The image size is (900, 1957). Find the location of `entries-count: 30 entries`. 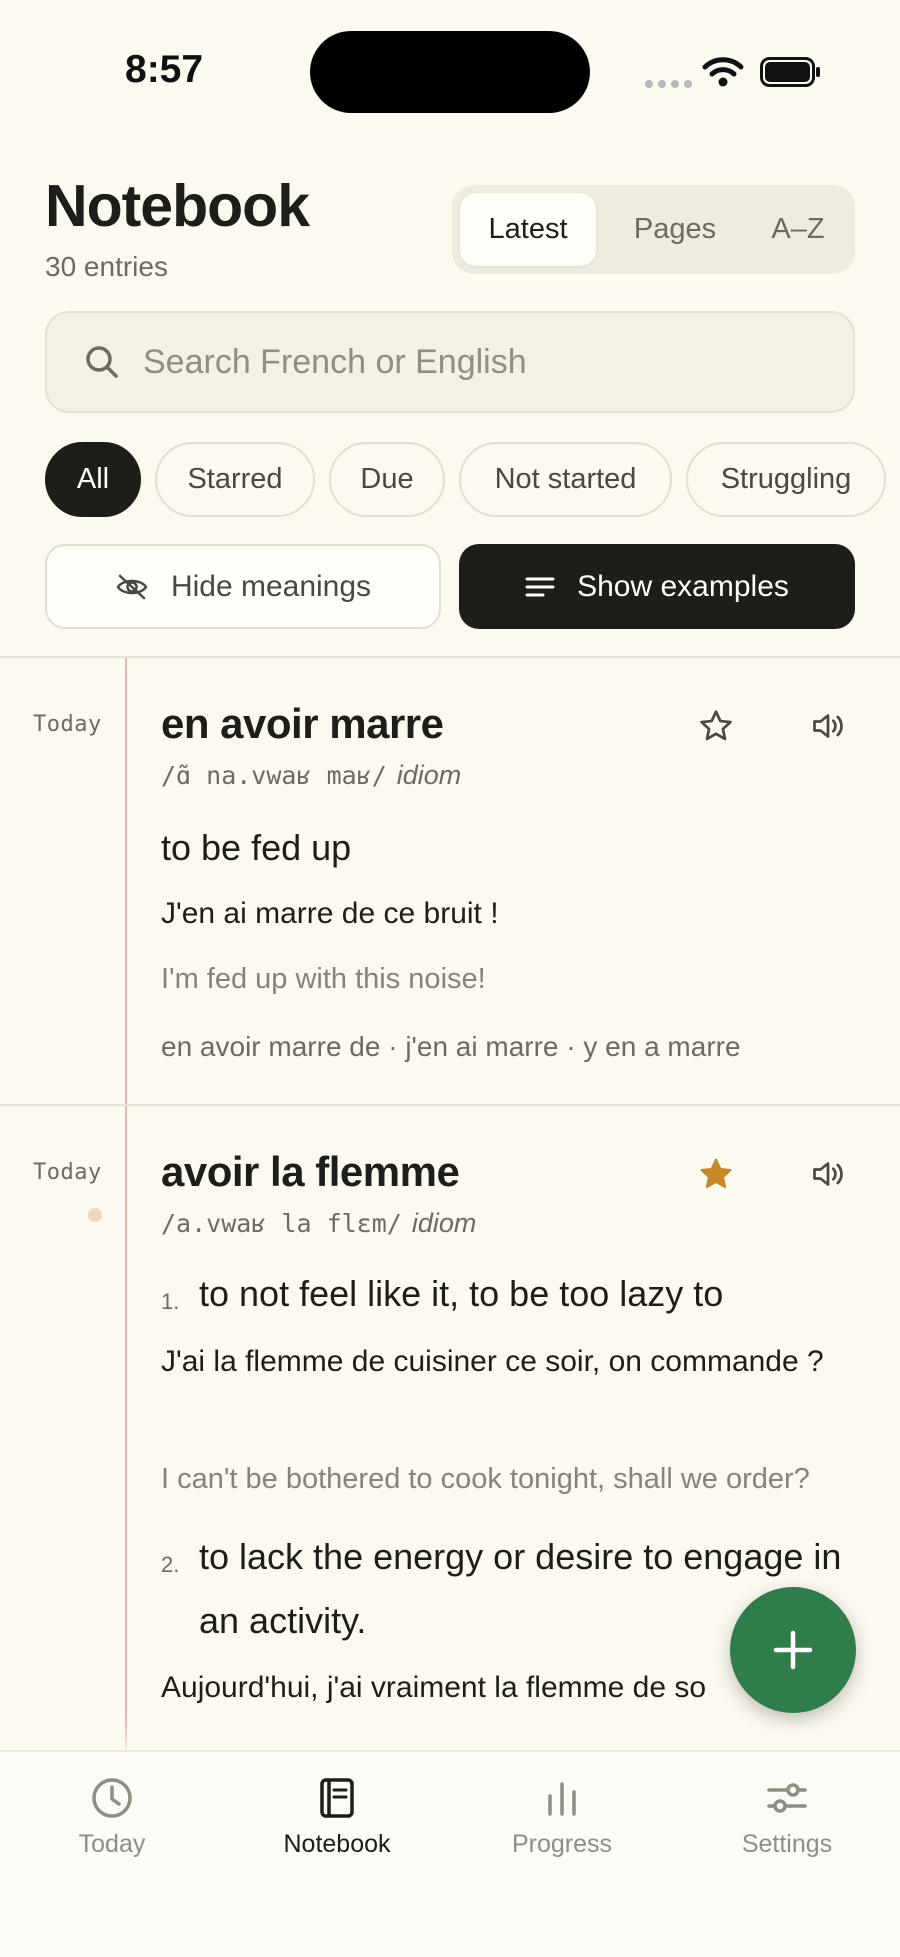

entries-count: 30 entries is located at coordinates (106, 266).